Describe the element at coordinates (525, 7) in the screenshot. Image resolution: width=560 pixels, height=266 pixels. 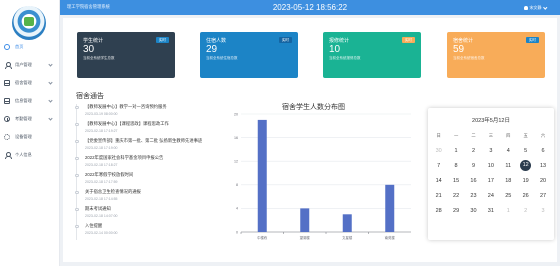
I see `user-icon` at that location.